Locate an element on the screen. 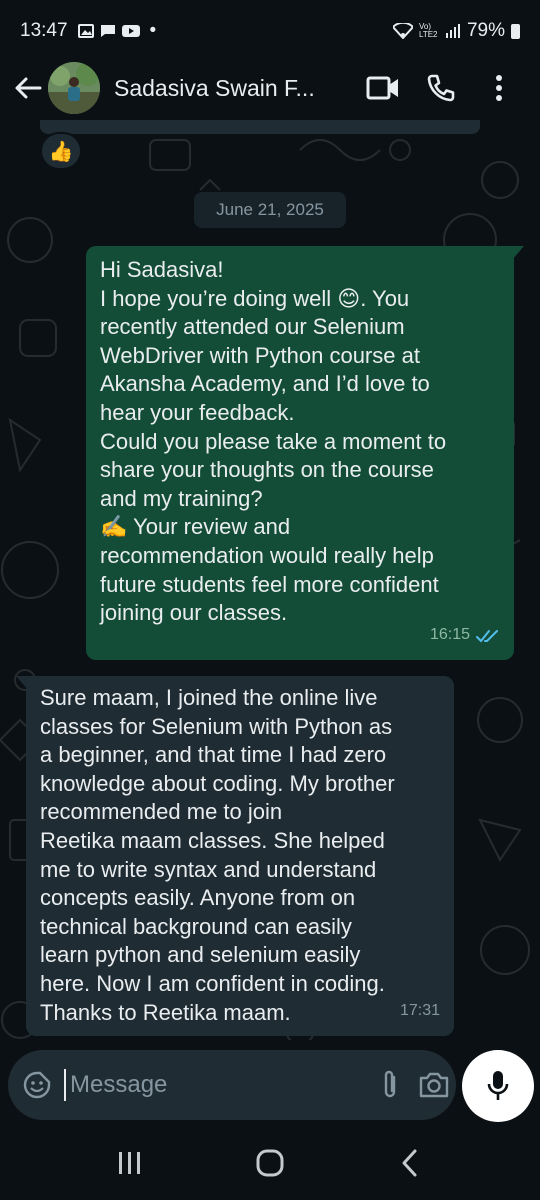 This screenshot has height=1200, width=540. message-line: Could you please take a moment to is located at coordinates (273, 441).